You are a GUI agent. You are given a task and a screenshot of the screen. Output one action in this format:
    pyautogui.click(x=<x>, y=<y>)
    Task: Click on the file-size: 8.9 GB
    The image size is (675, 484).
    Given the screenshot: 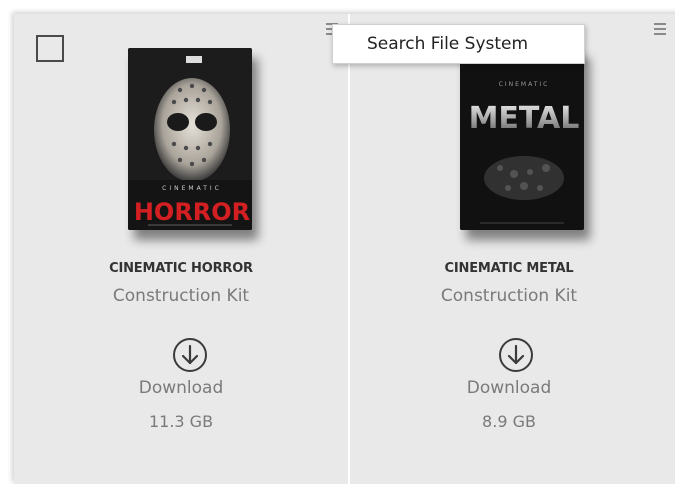 What is the action you would take?
    pyautogui.click(x=509, y=421)
    